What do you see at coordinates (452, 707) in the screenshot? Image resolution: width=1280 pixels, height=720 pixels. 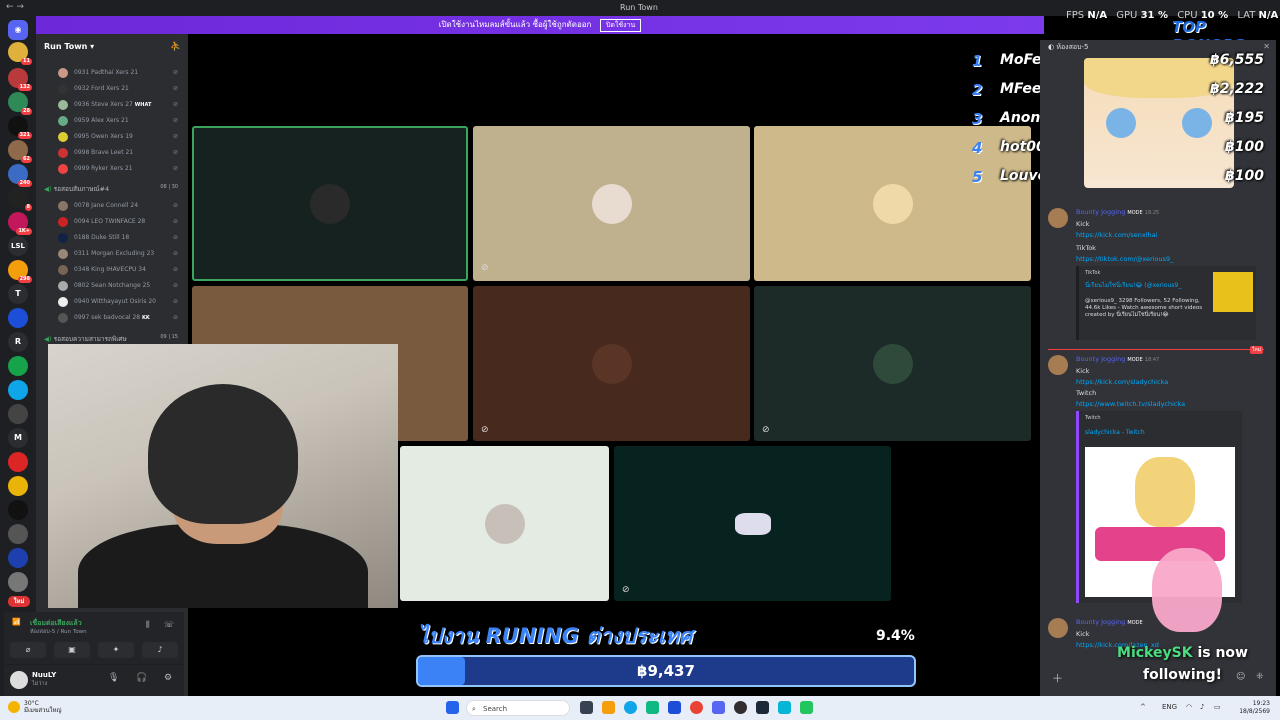 I see `windows-start-icon` at bounding box center [452, 707].